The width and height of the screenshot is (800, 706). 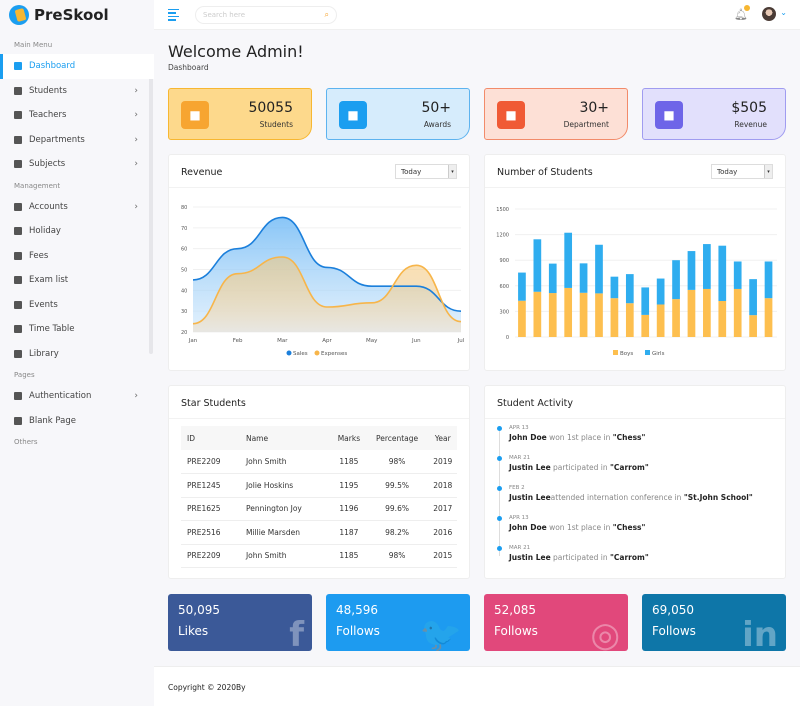 What do you see at coordinates (556, 114) in the screenshot?
I see `stat-card-department: ■ 30+ Department` at bounding box center [556, 114].